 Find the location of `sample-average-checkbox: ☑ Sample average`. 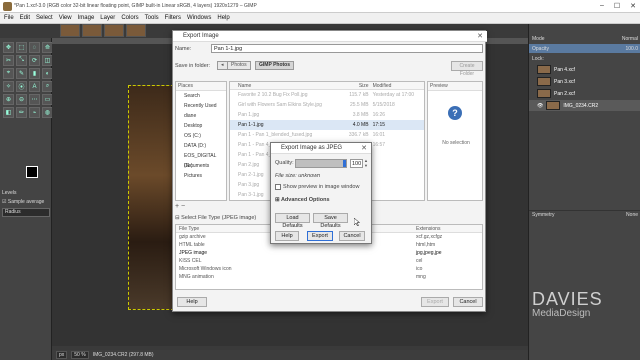

sample-average-checkbox: ☑ Sample average is located at coordinates (26, 202).